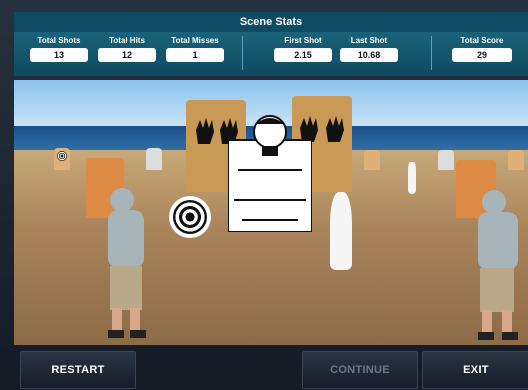  I want to click on continue-button: CONTINUE, so click(360, 370).